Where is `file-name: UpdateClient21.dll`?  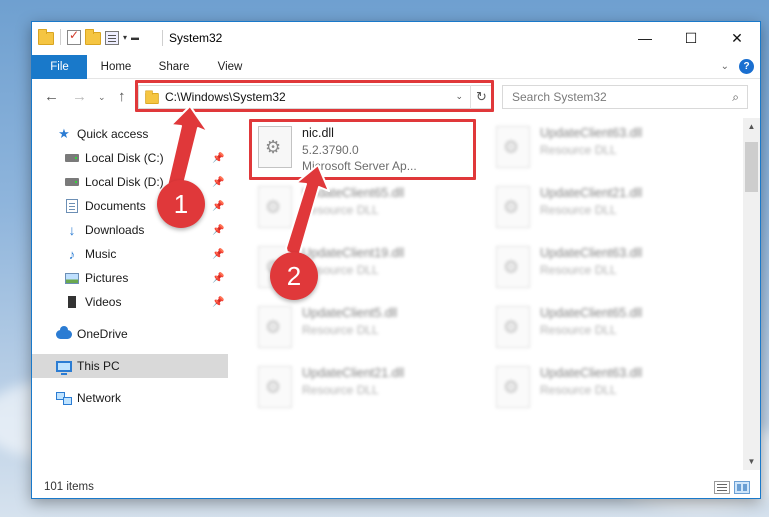
file-name: UpdateClient21.dll is located at coordinates (591, 193).